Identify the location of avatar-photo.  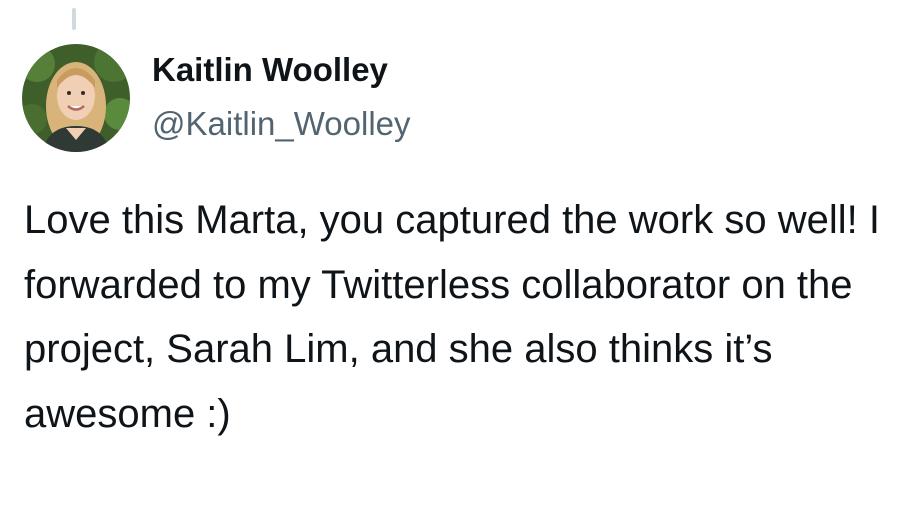
(76, 98).